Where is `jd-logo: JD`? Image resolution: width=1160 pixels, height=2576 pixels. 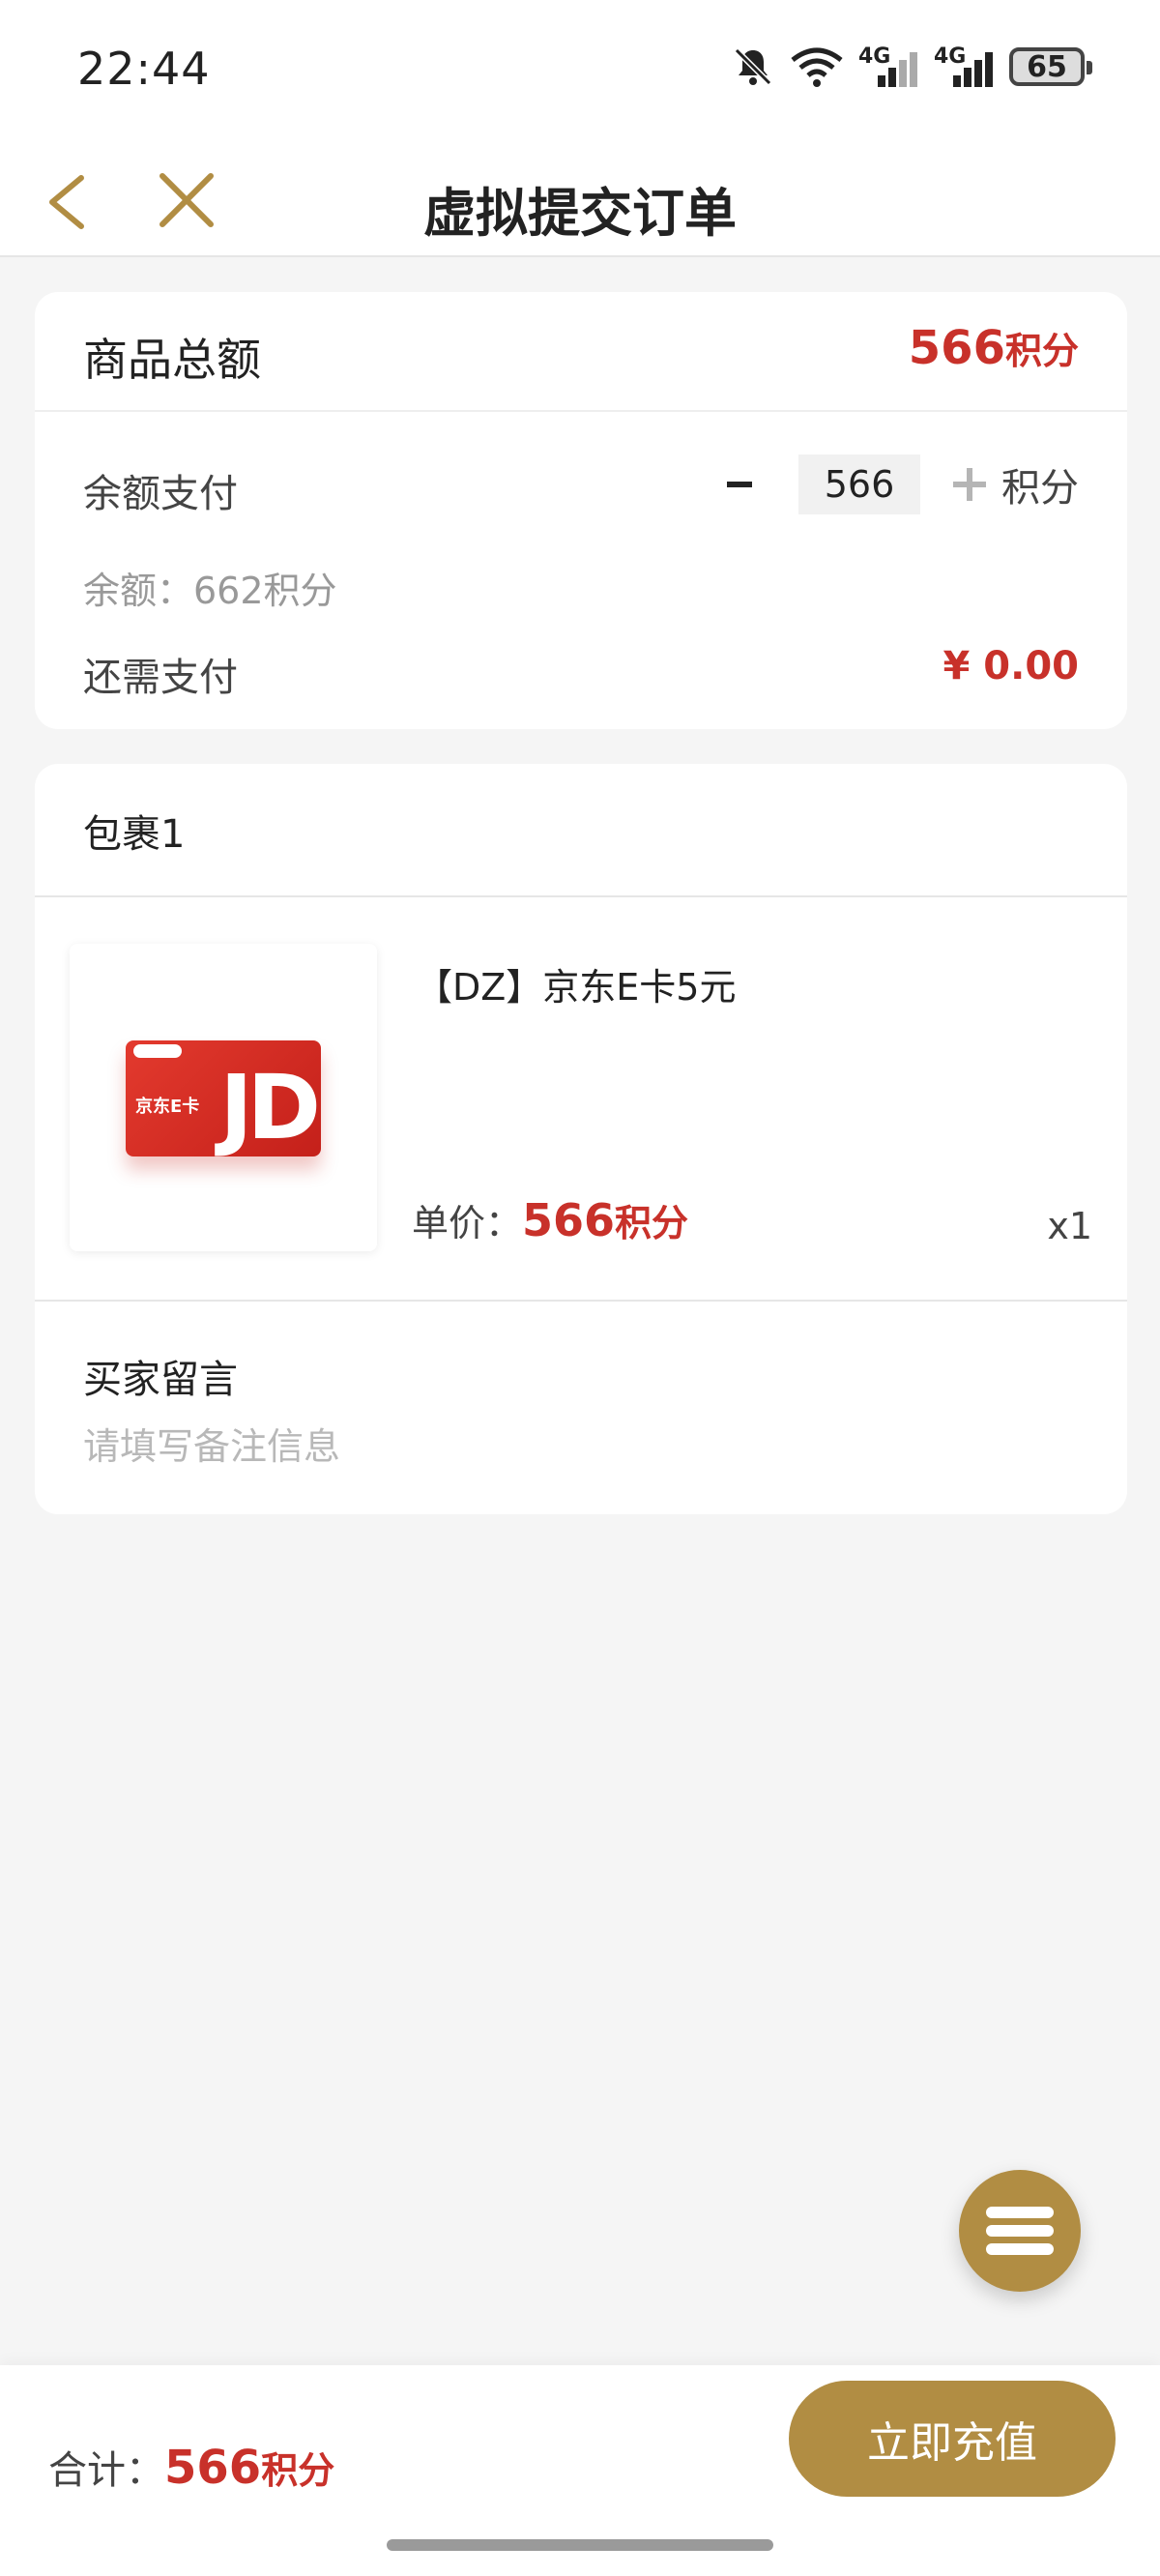
jd-logo: JD is located at coordinates (270, 1106).